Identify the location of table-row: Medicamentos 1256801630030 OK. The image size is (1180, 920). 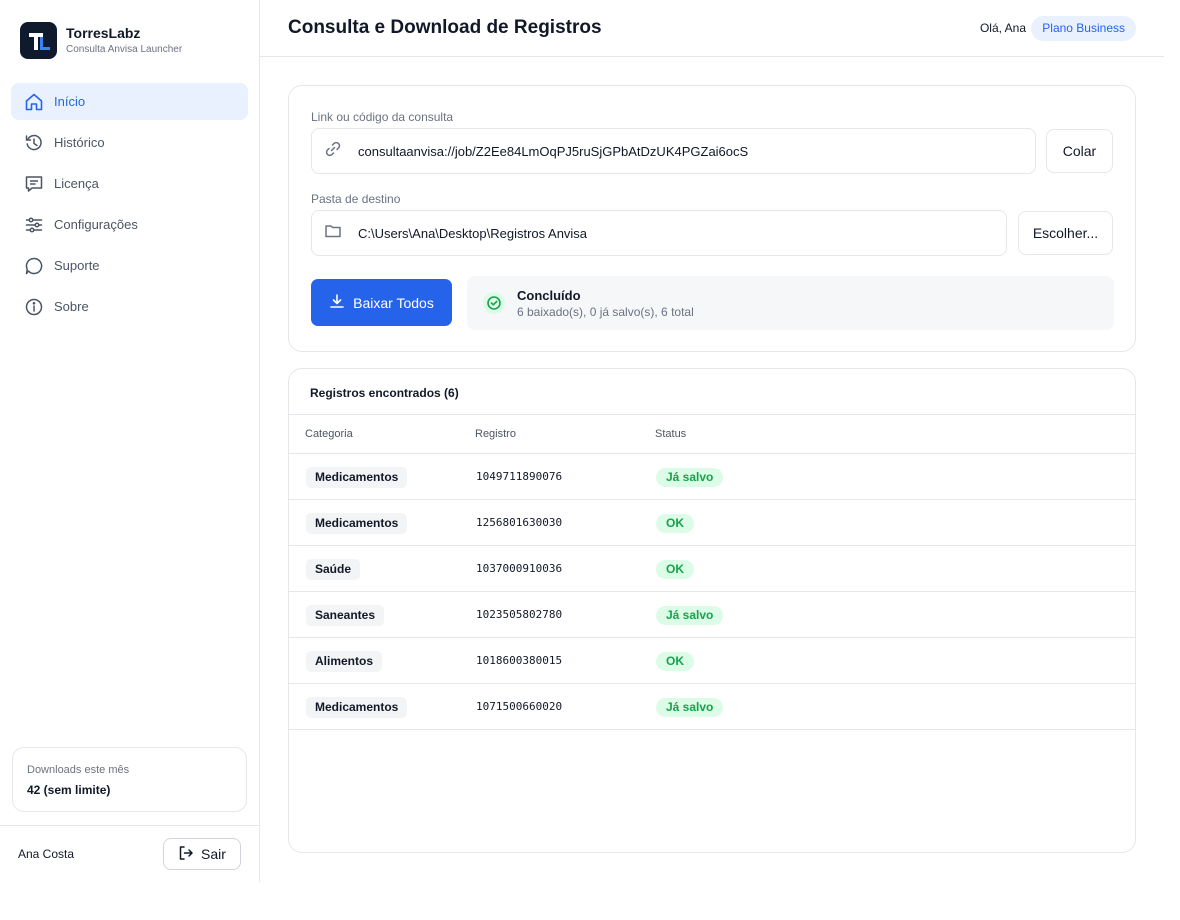
(712, 523).